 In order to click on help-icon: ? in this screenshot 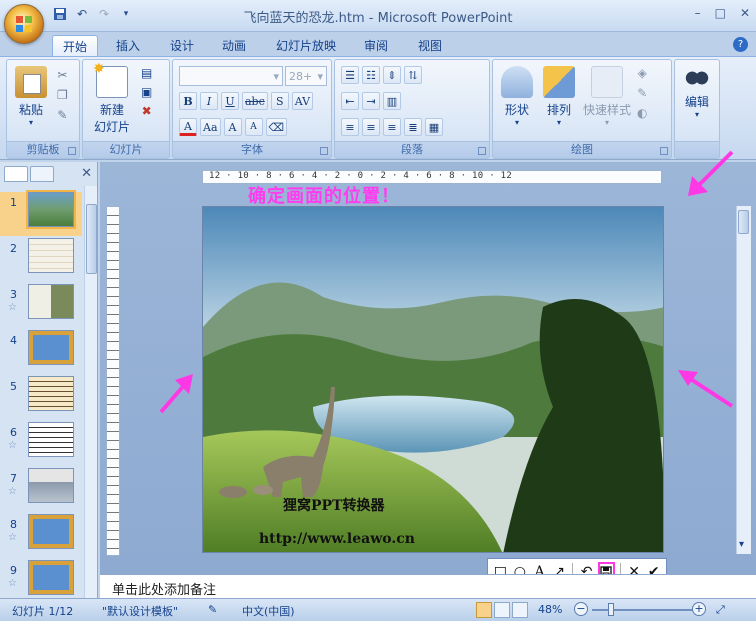, I will do `click(740, 44)`.